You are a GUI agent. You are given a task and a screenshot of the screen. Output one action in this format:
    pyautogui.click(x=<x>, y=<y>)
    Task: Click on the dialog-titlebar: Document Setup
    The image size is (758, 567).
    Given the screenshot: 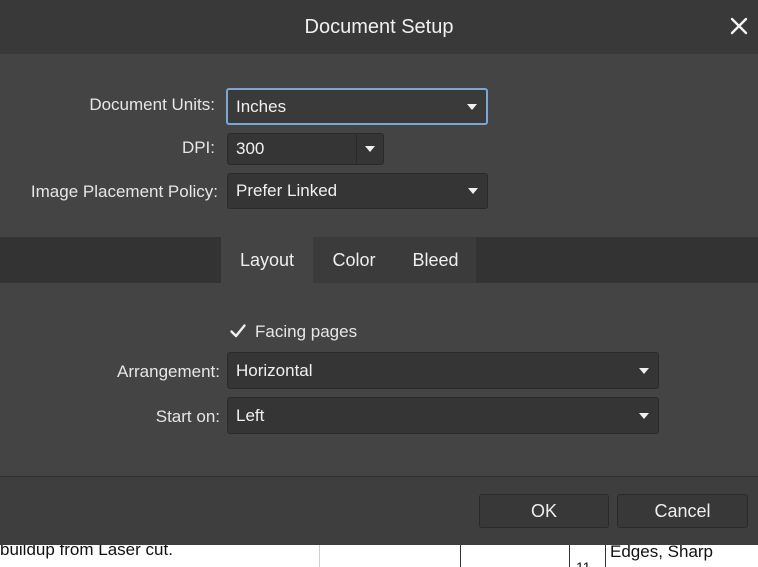 What is the action you would take?
    pyautogui.click(x=379, y=27)
    